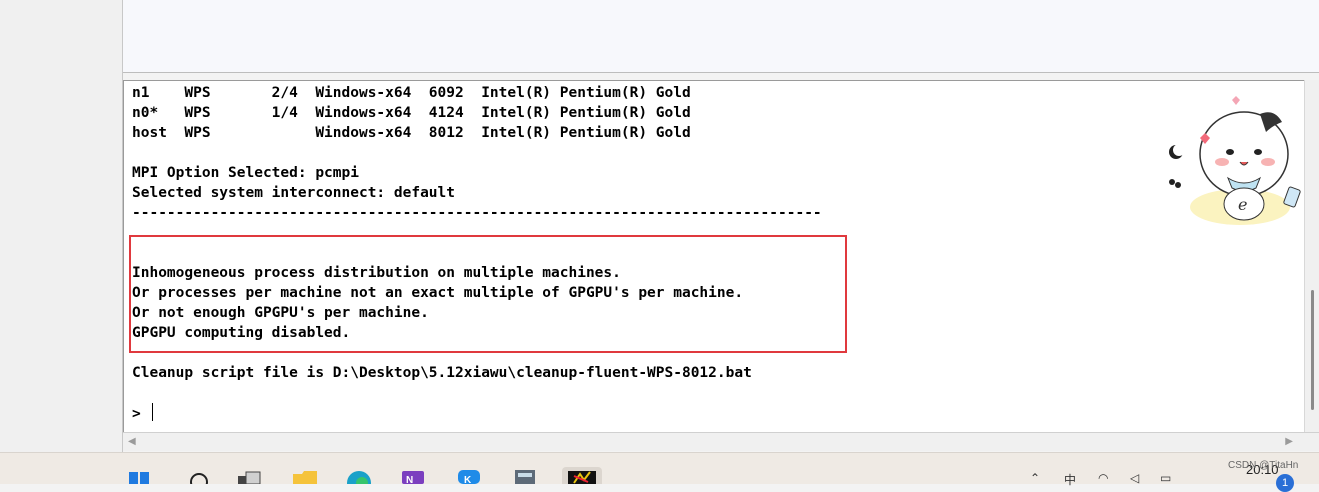 This screenshot has height=492, width=1319. Describe the element at coordinates (1242, 204) in the screenshot. I see `svg-text: e` at that location.